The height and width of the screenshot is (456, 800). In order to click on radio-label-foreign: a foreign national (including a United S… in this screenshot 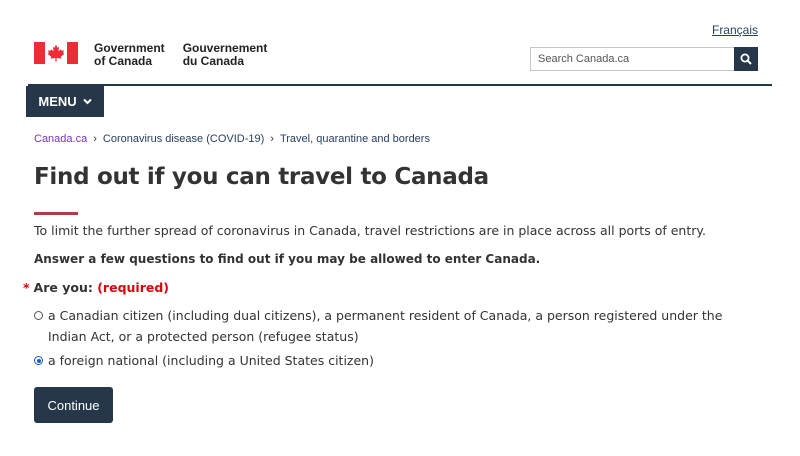, I will do `click(211, 360)`.